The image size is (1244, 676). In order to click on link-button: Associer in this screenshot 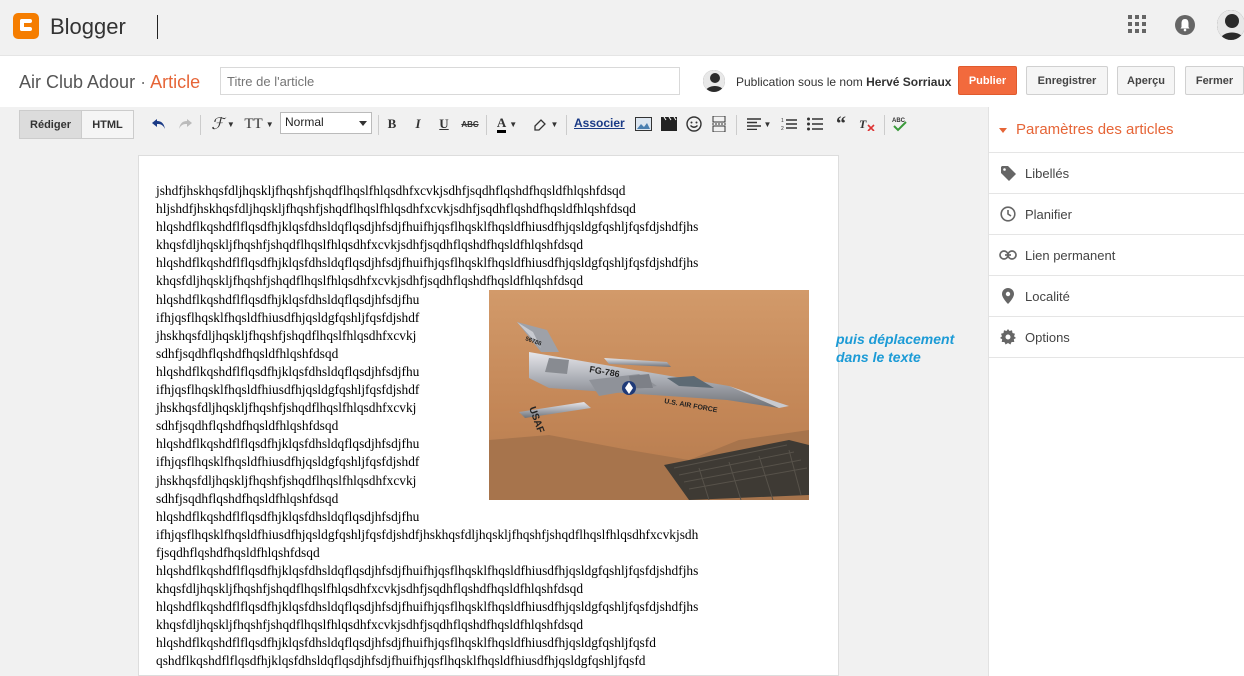, I will do `click(599, 123)`.